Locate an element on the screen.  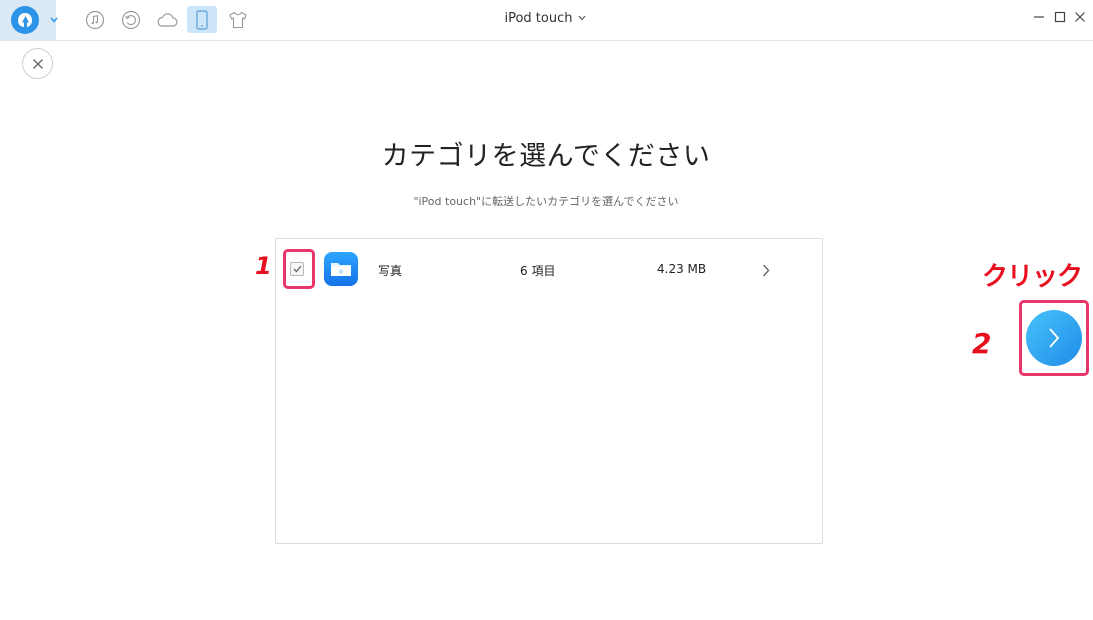
page-subtitle: "iPod touch"に転送したいカテゴリを選んでください is located at coordinates (546, 201).